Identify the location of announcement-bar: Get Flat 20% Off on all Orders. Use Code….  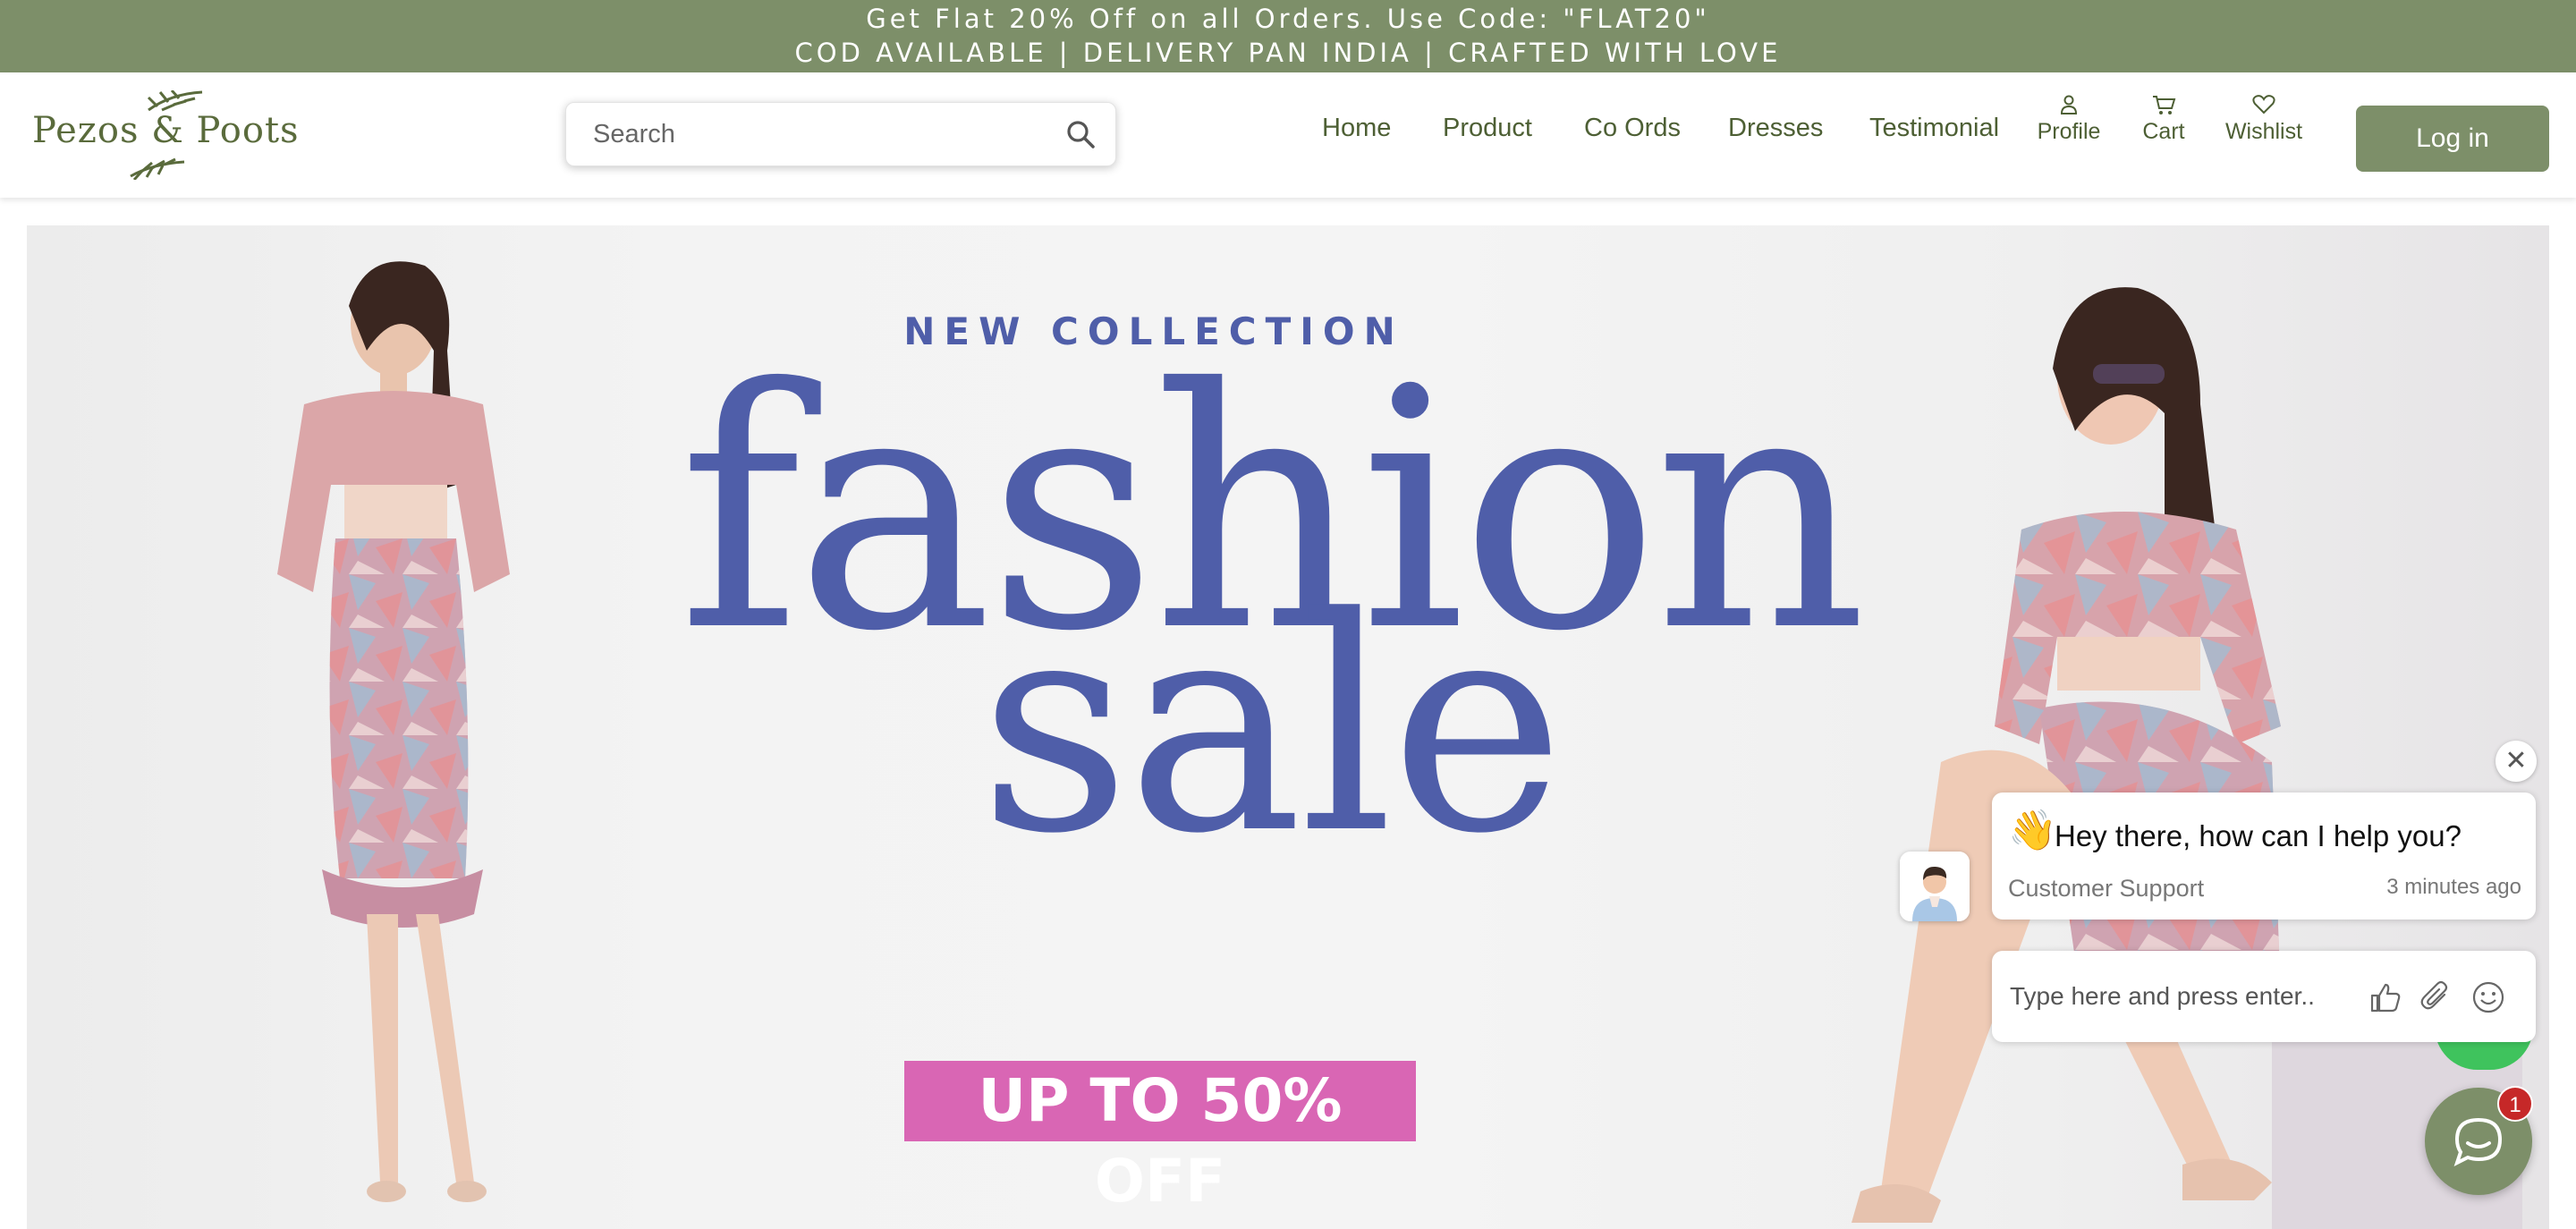
(1288, 36).